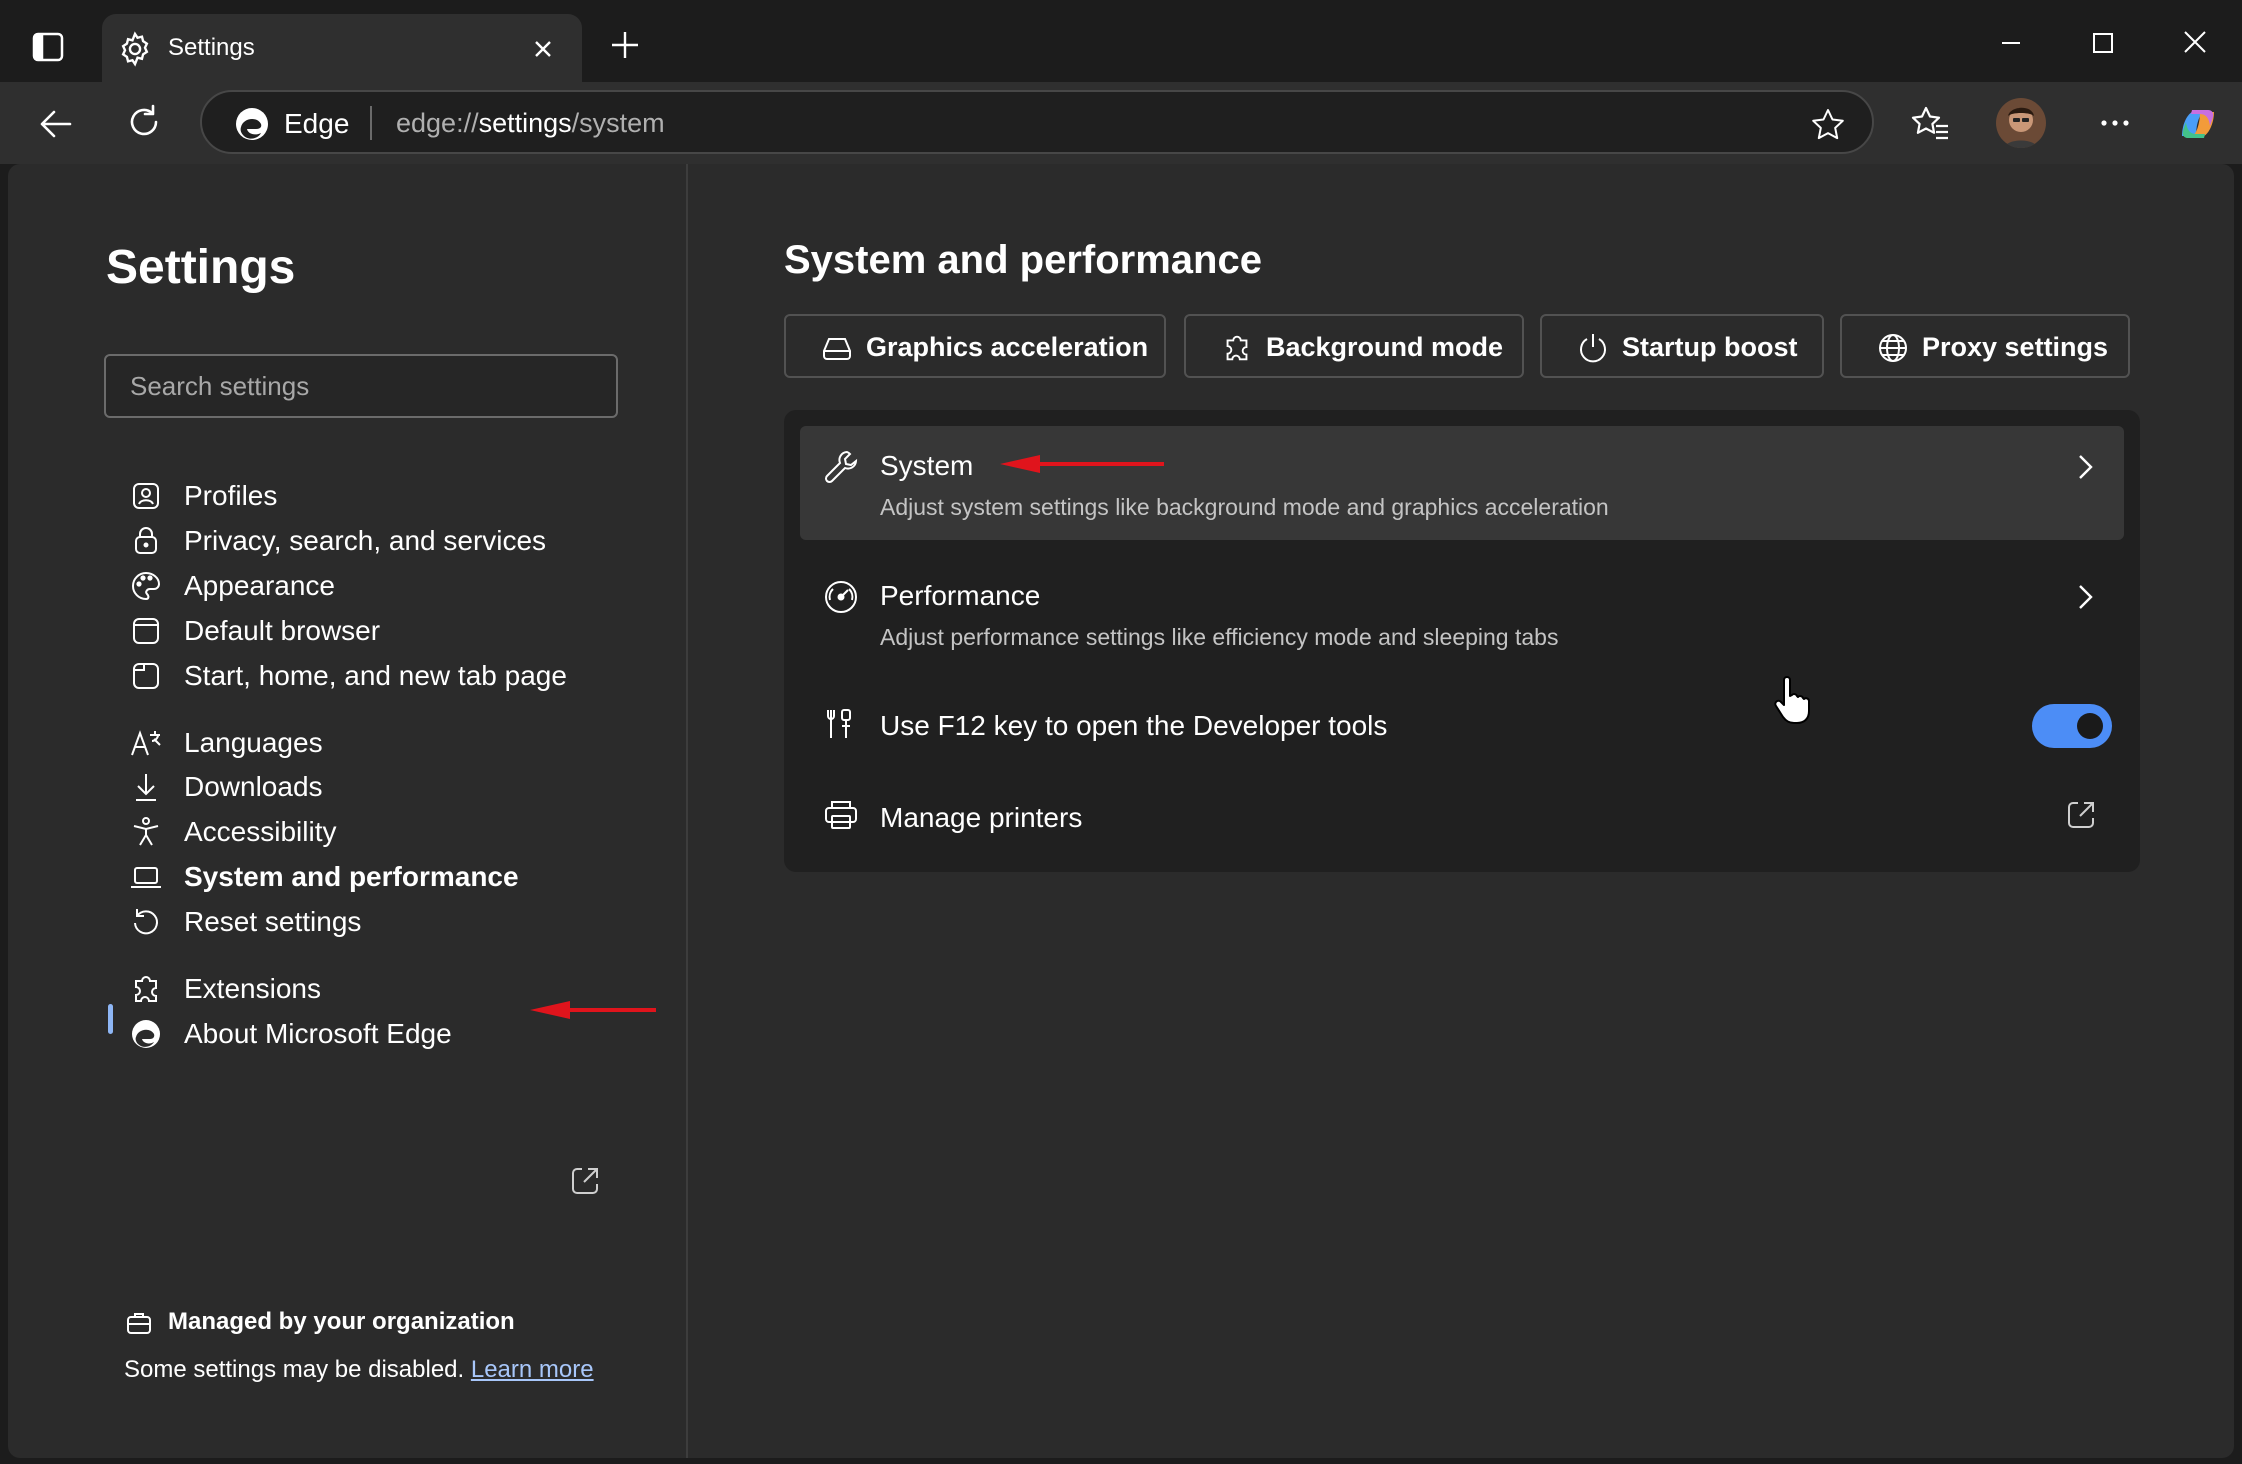  I want to click on back-icon, so click(56, 124).